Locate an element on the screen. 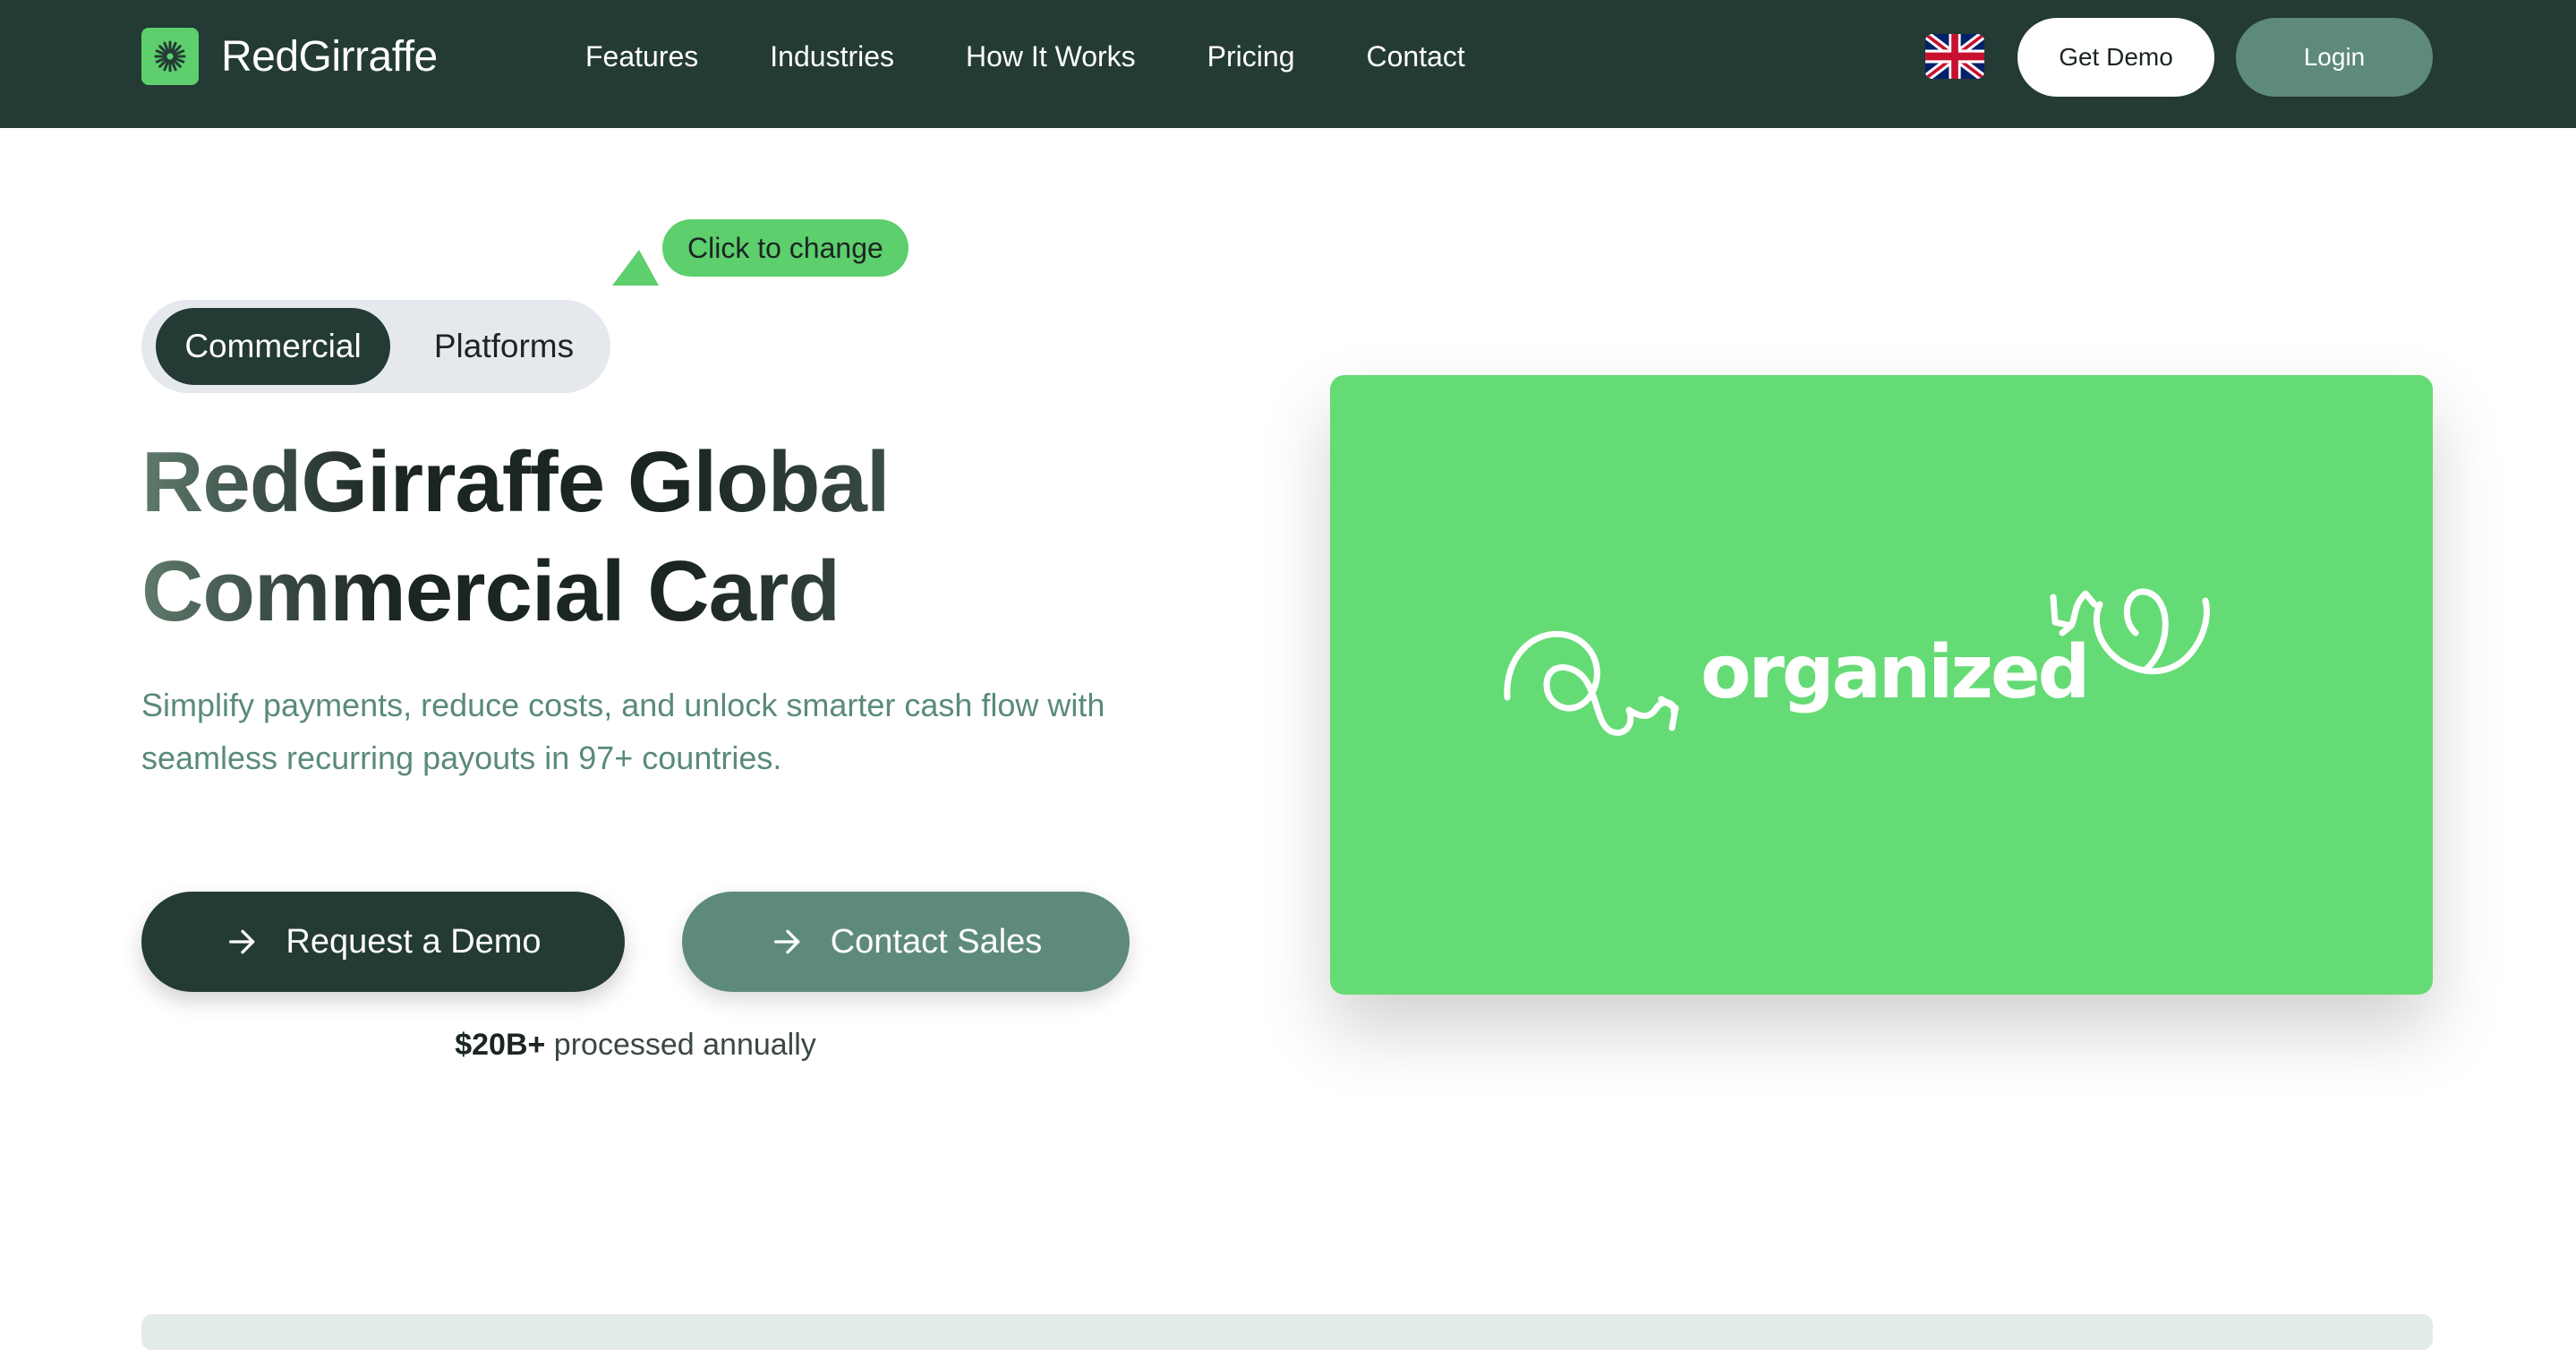  nav-link-pricing: Pricing is located at coordinates (1251, 56).